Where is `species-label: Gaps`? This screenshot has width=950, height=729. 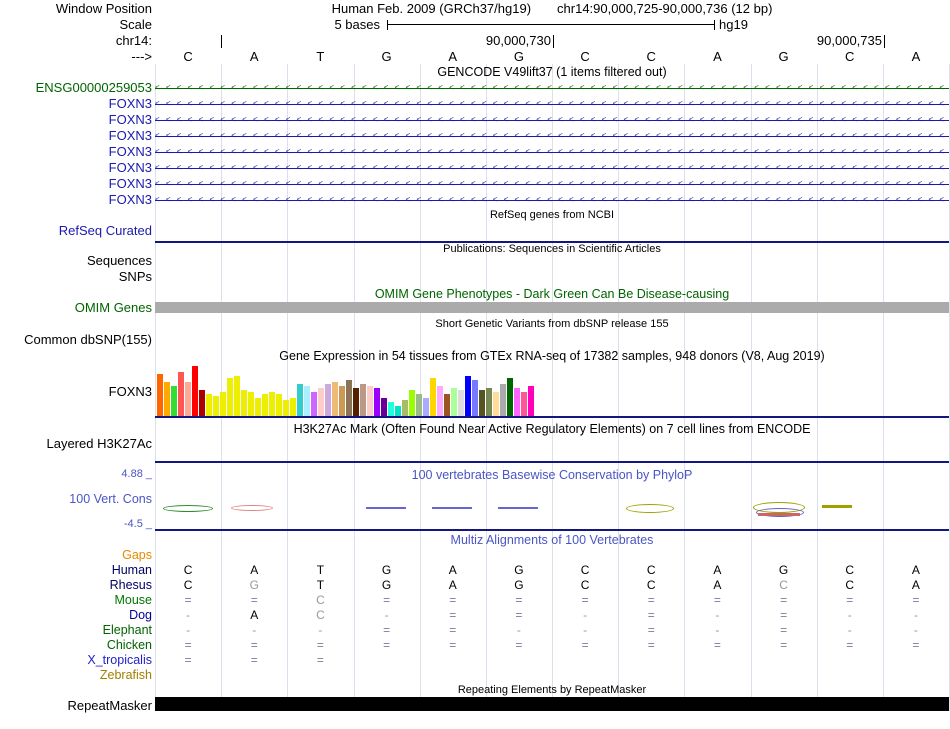
species-label: Gaps is located at coordinates (76, 555).